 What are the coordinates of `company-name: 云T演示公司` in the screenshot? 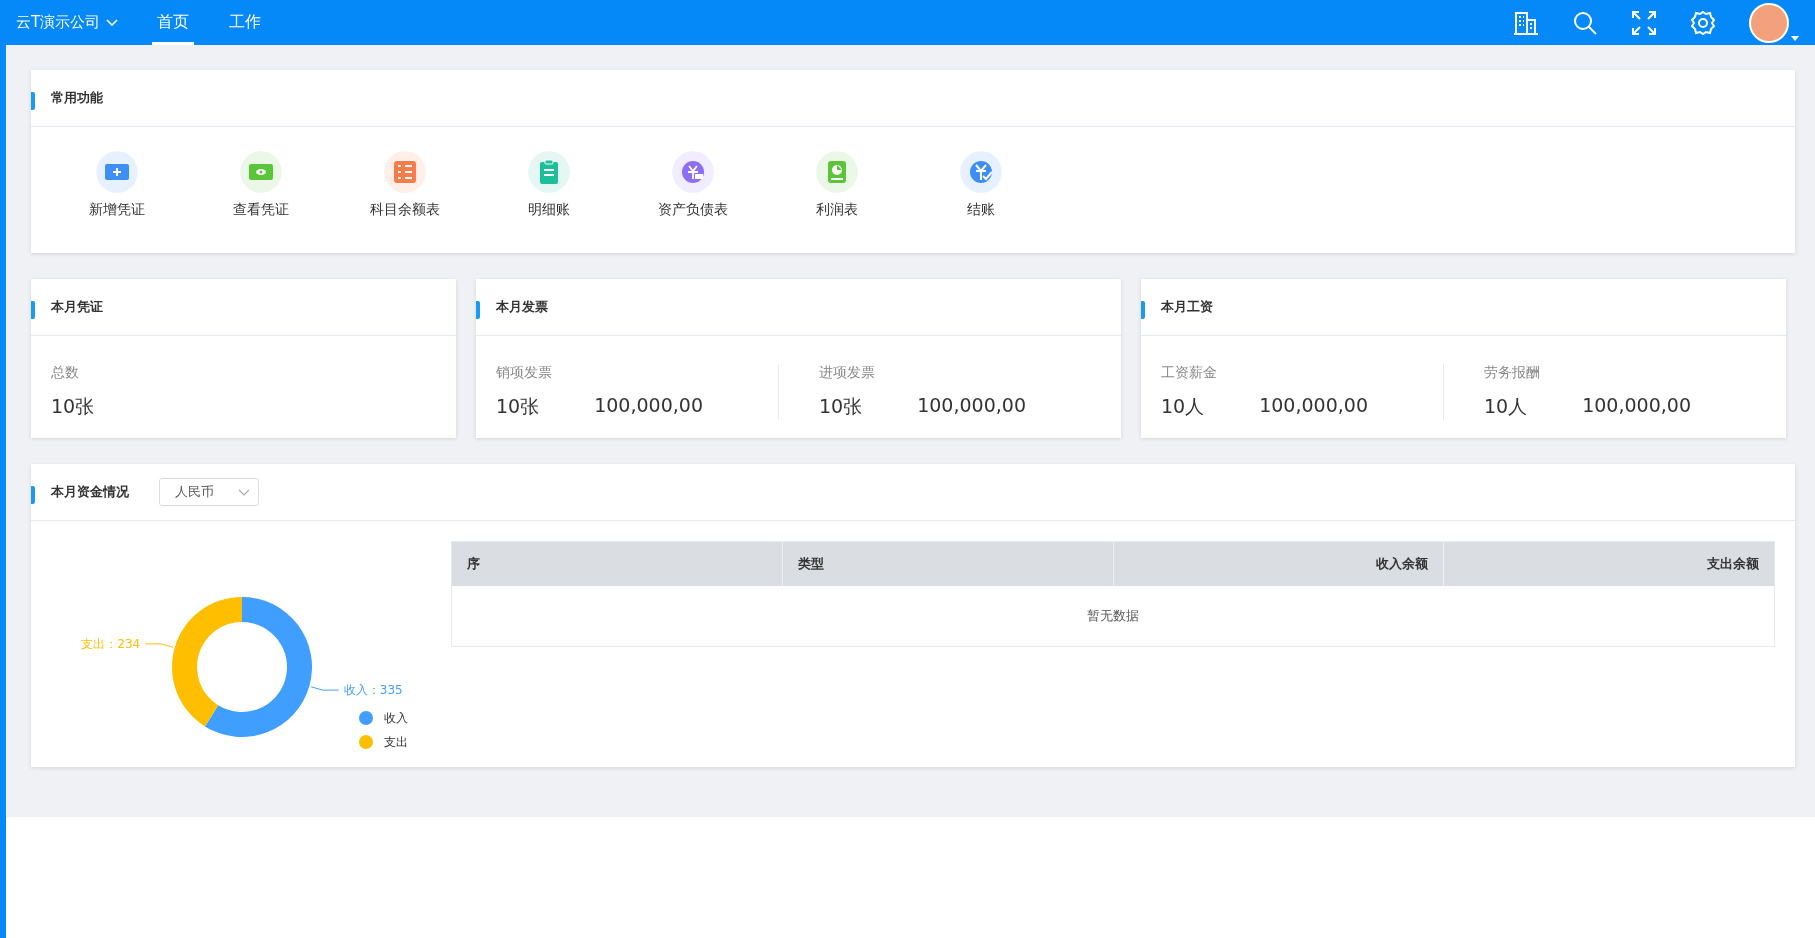 It's located at (58, 22).